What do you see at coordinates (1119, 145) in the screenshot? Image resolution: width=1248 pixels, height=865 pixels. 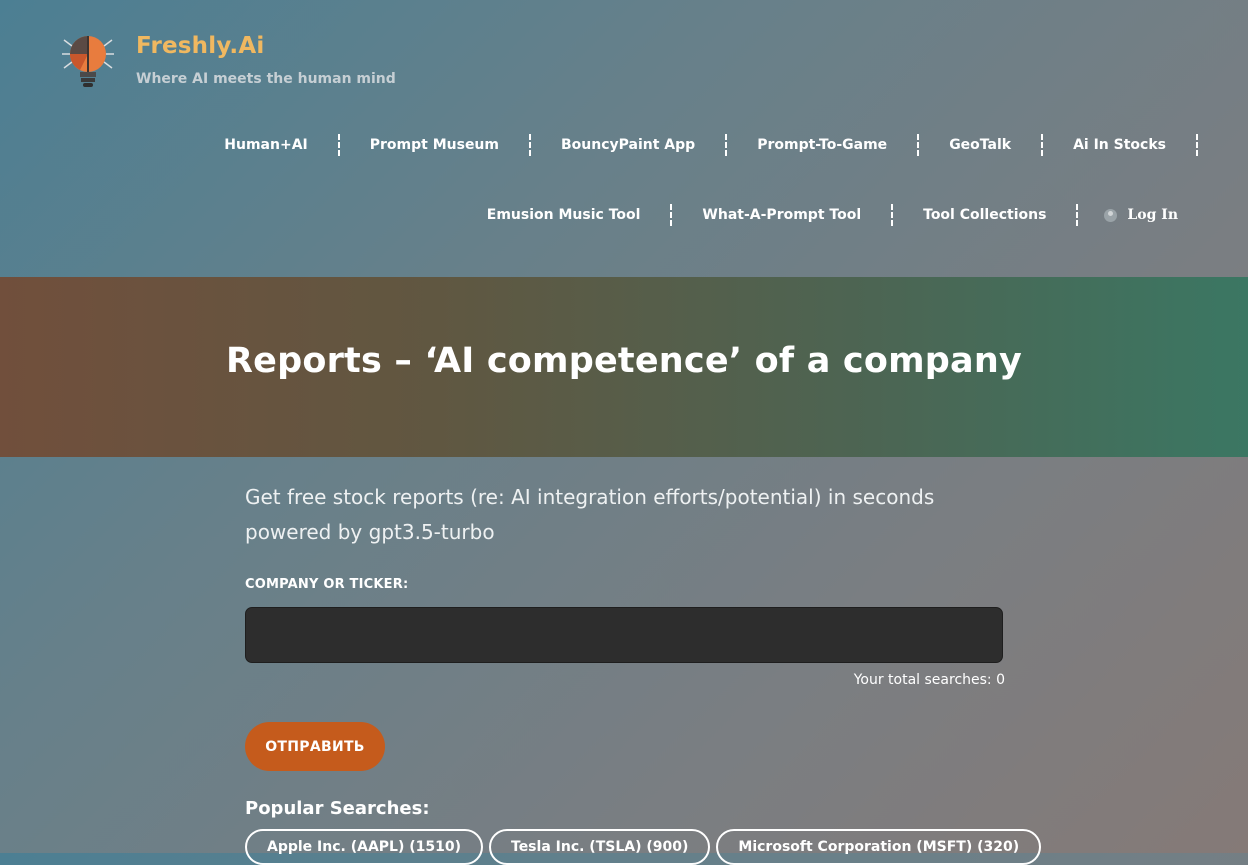 I see `nav-ai-in-stocks: Ai In Stocks` at bounding box center [1119, 145].